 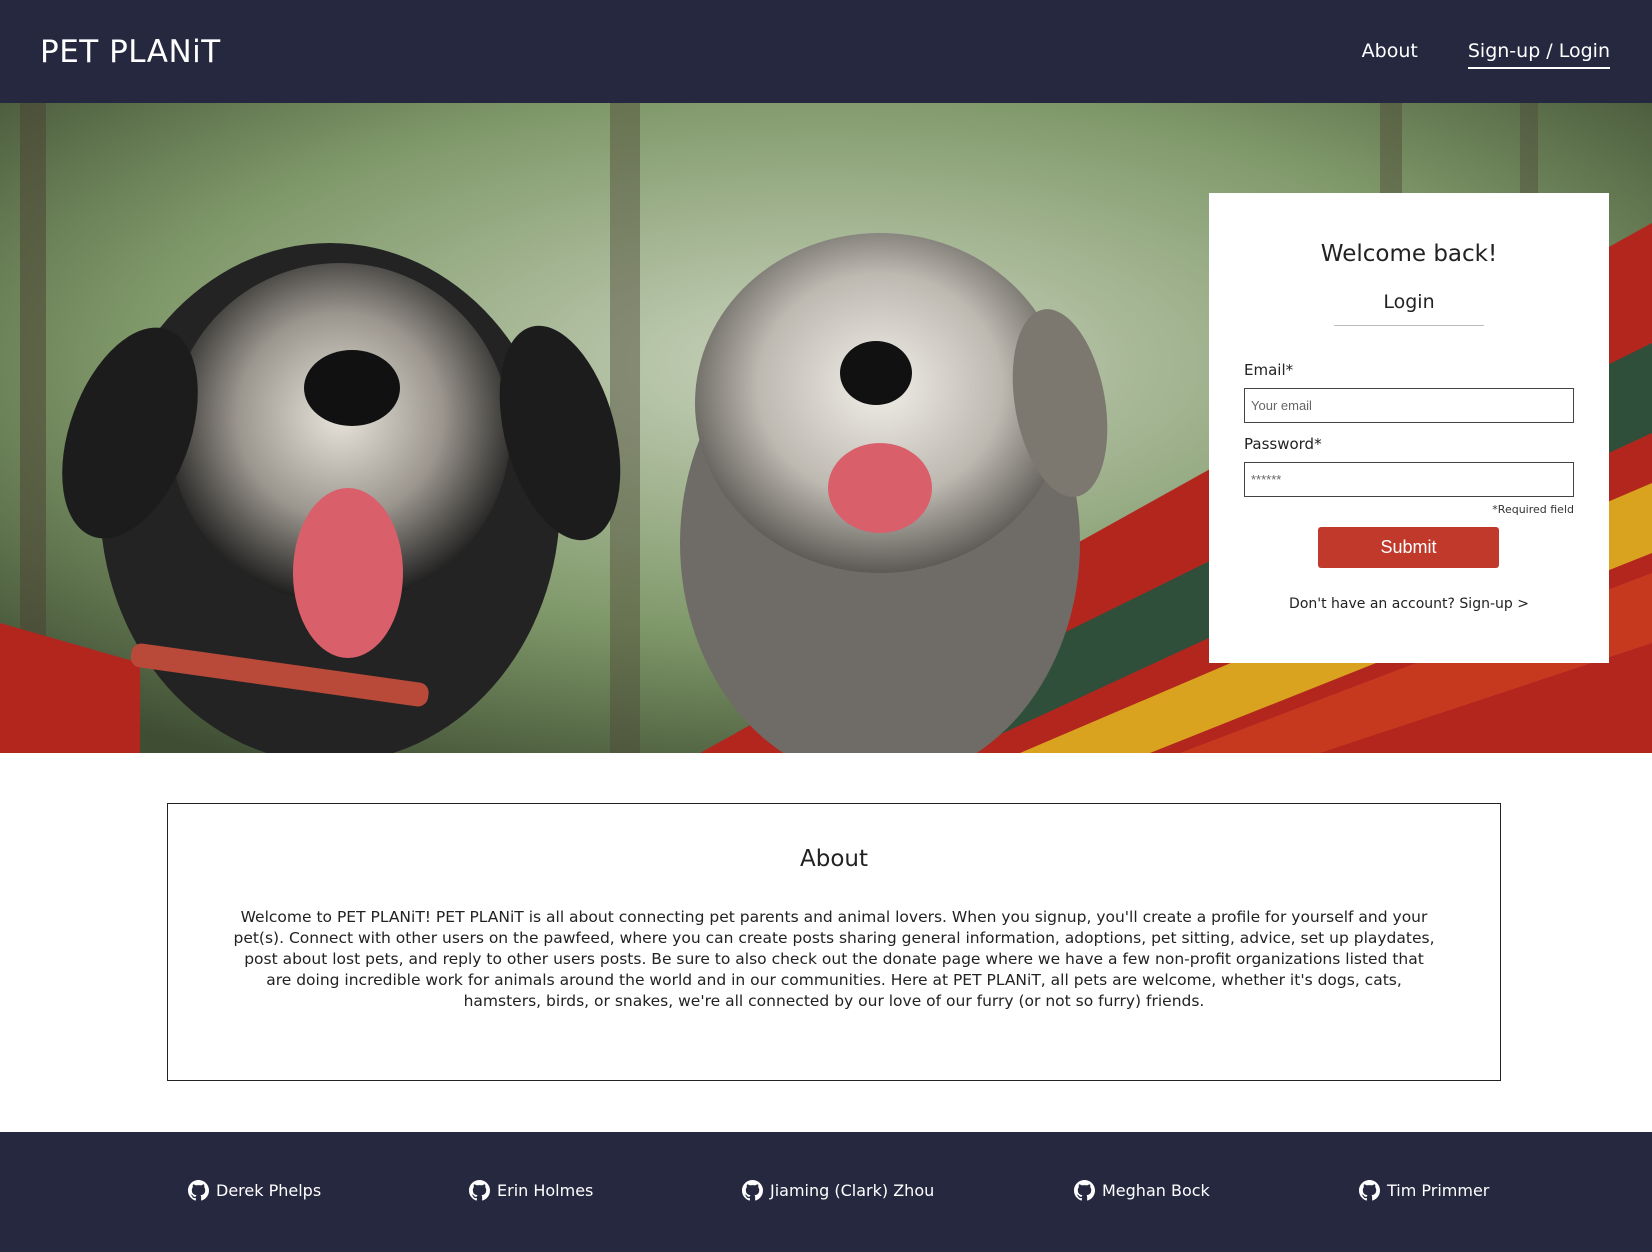 I want to click on required-field-note: *Required field, so click(x=1533, y=509).